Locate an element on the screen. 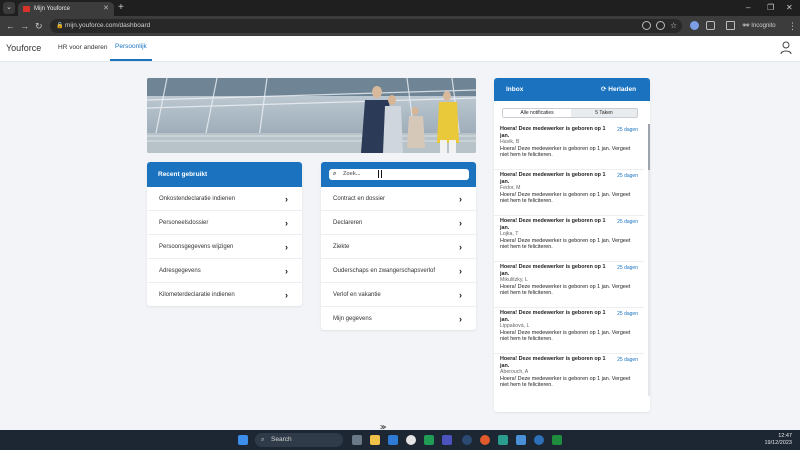  inbox-title: Inbox is located at coordinates (515, 89).